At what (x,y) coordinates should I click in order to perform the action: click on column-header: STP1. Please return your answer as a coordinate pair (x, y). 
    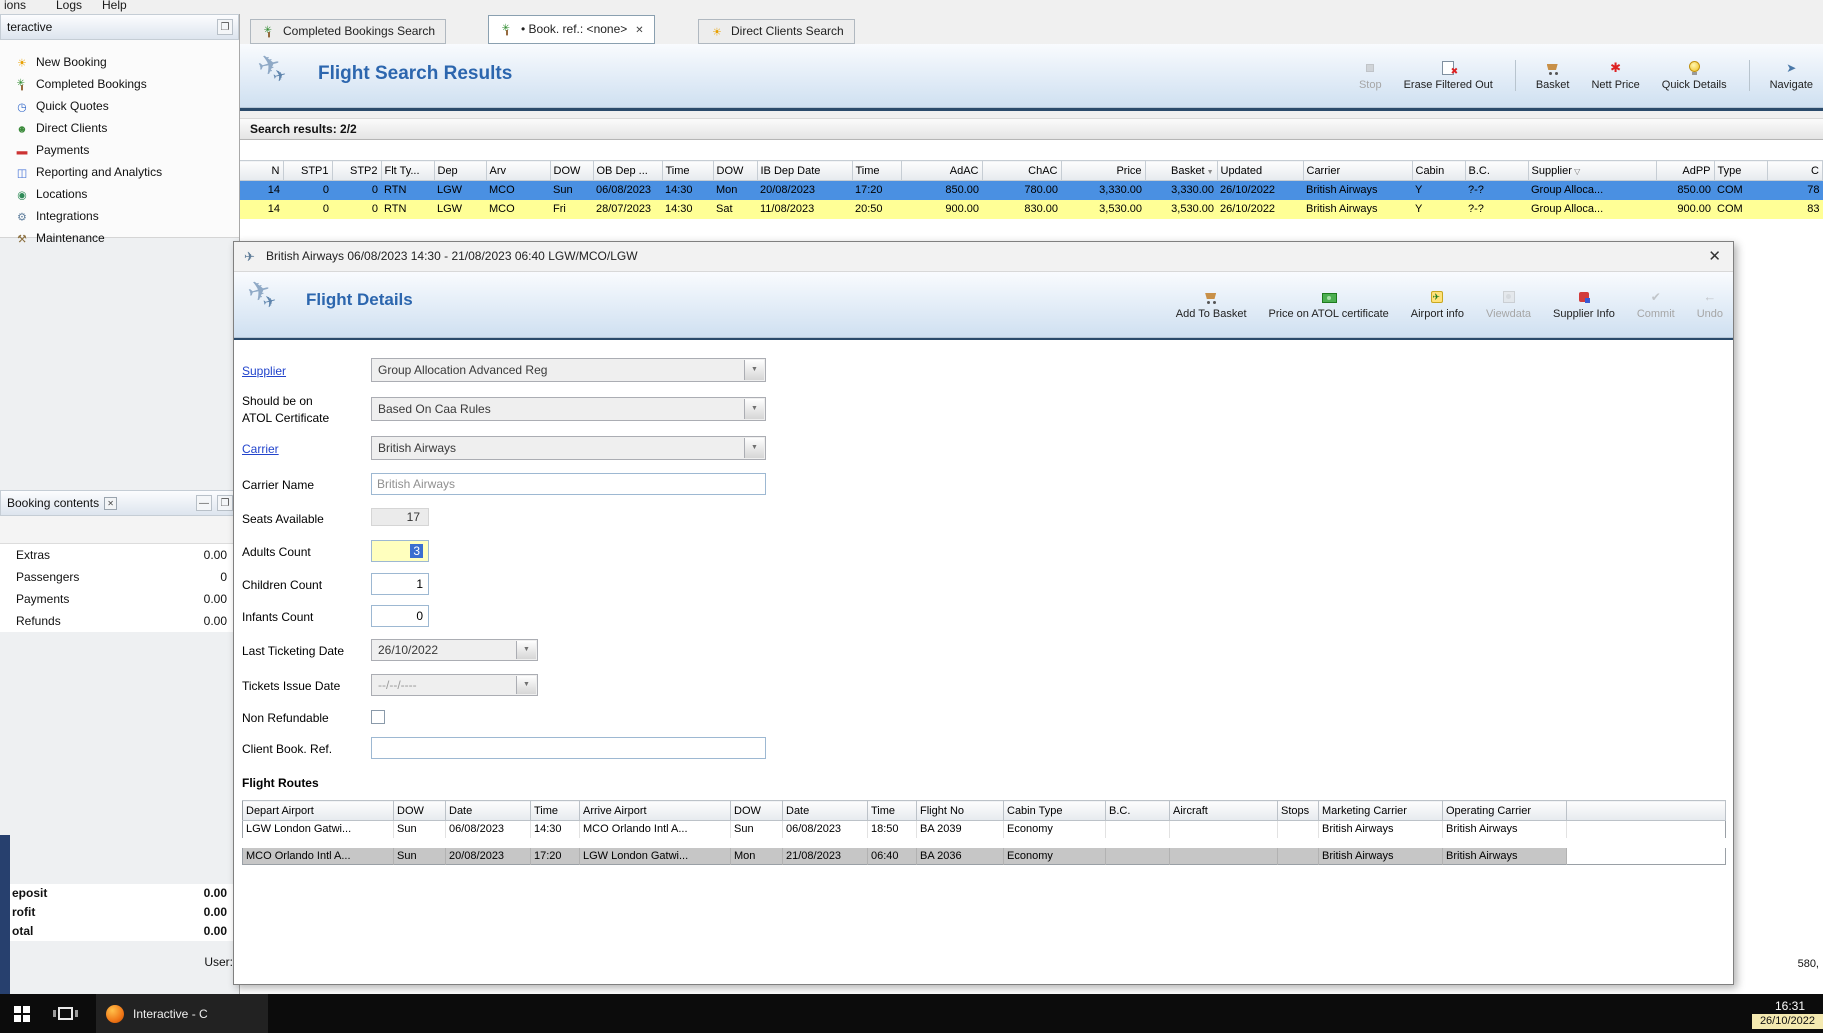
    Looking at the image, I should click on (308, 170).